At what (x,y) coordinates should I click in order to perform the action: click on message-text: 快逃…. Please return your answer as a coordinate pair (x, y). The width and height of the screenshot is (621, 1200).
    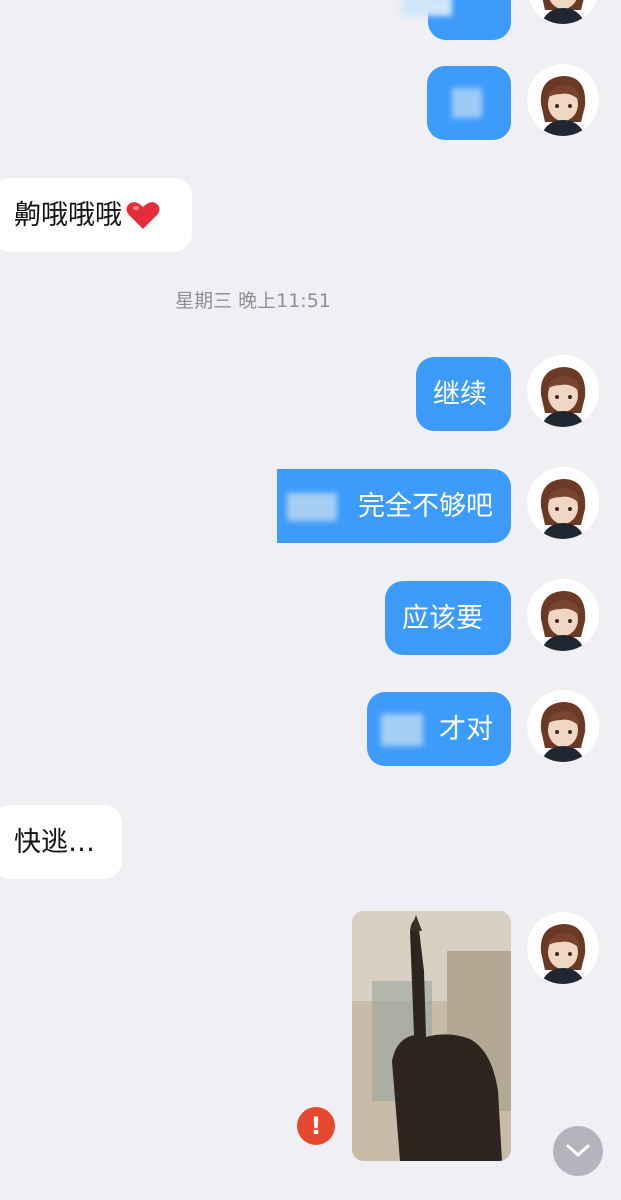
    Looking at the image, I should click on (54, 842).